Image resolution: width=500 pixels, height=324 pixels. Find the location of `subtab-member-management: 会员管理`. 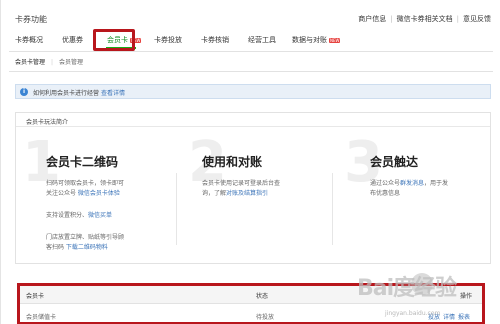

subtab-member-management: 会员管理 is located at coordinates (71, 61).